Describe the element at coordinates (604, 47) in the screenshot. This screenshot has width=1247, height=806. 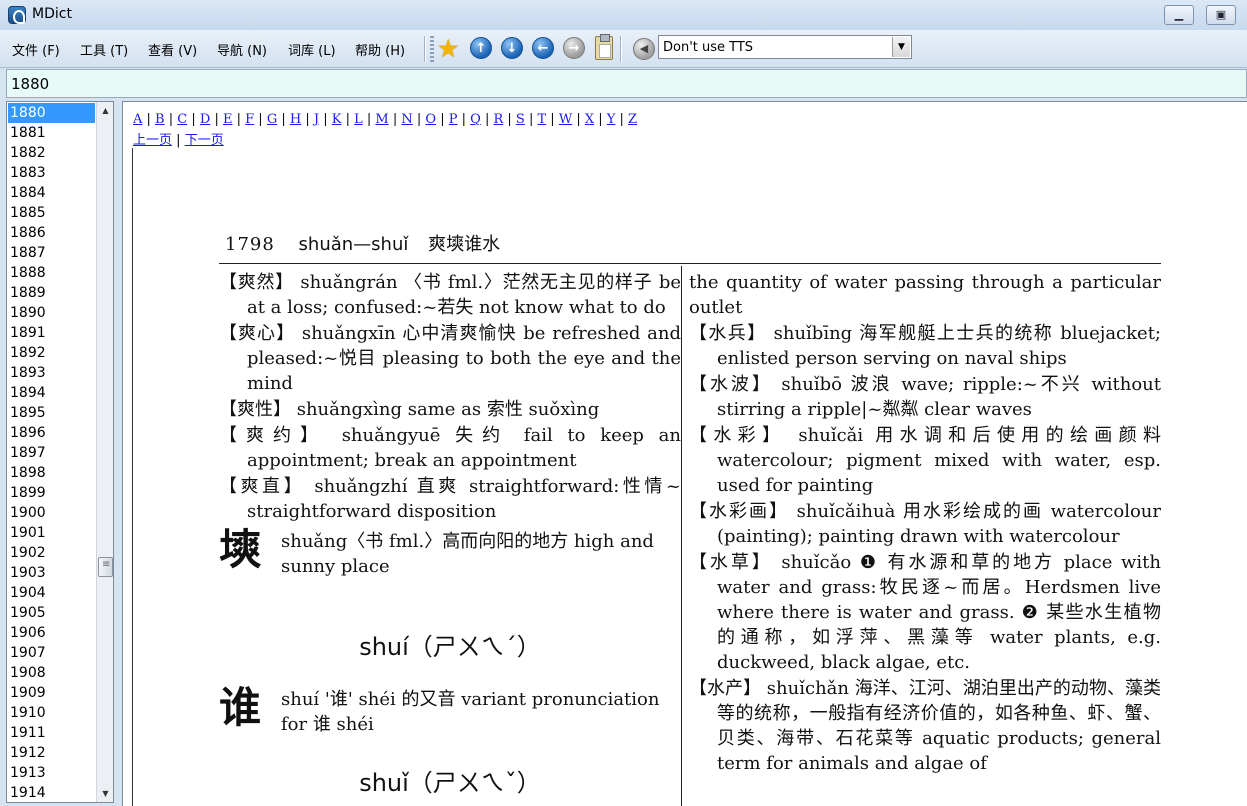
I see `clipboard-icon` at that location.